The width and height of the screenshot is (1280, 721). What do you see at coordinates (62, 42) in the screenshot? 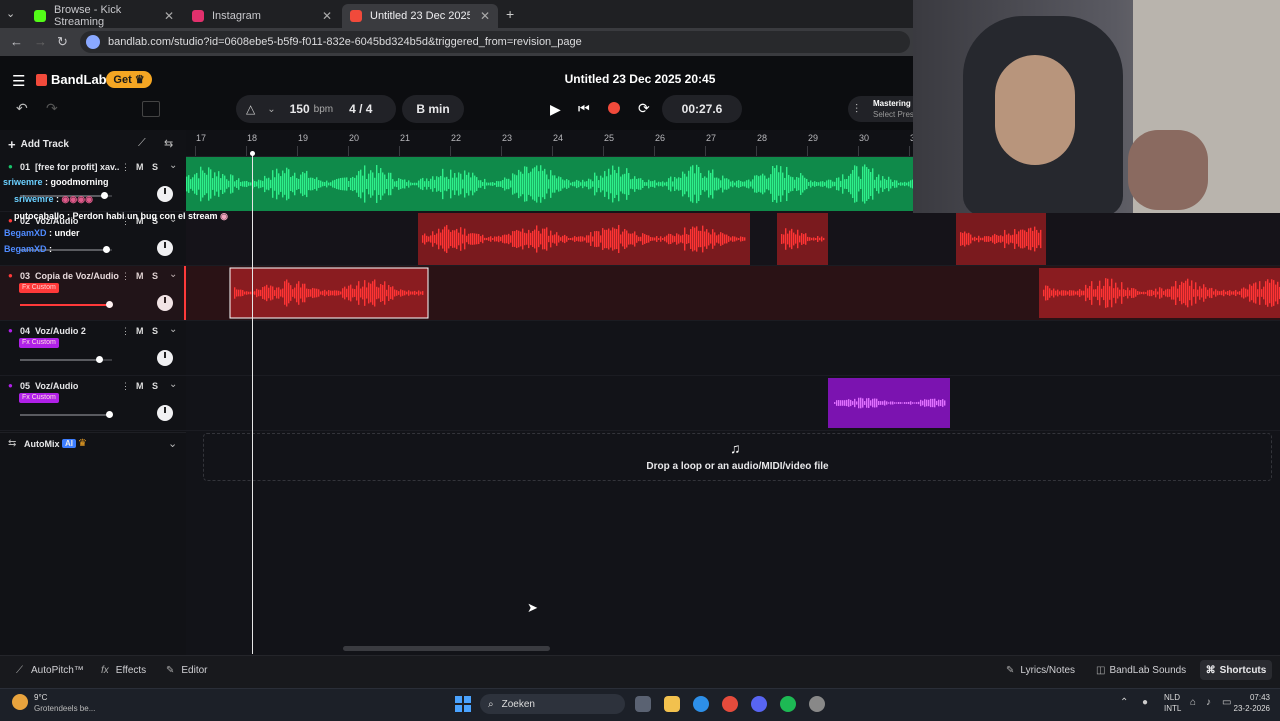
I see `reload-icon: ↻` at bounding box center [62, 42].